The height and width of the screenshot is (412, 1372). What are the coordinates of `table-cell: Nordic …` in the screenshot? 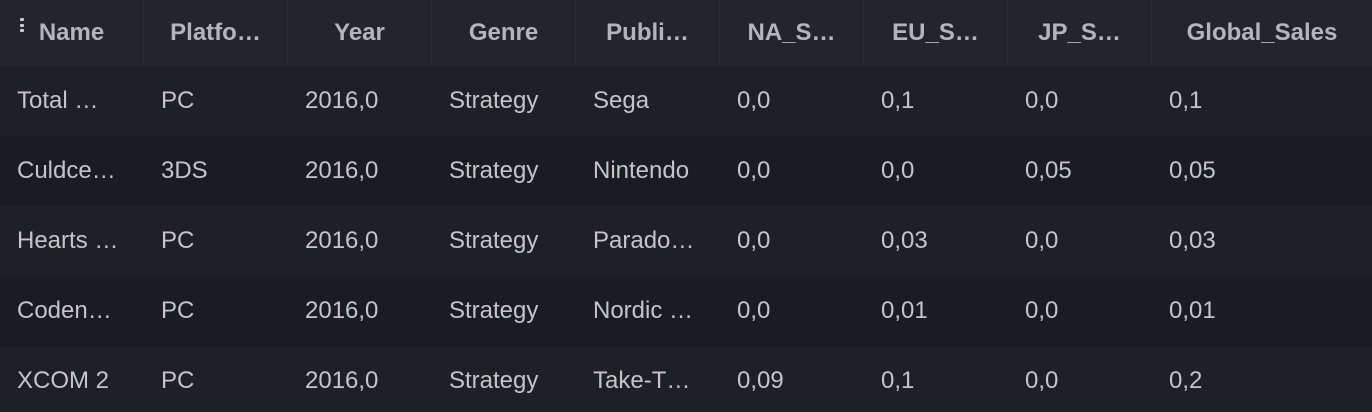 It's located at (648, 311).